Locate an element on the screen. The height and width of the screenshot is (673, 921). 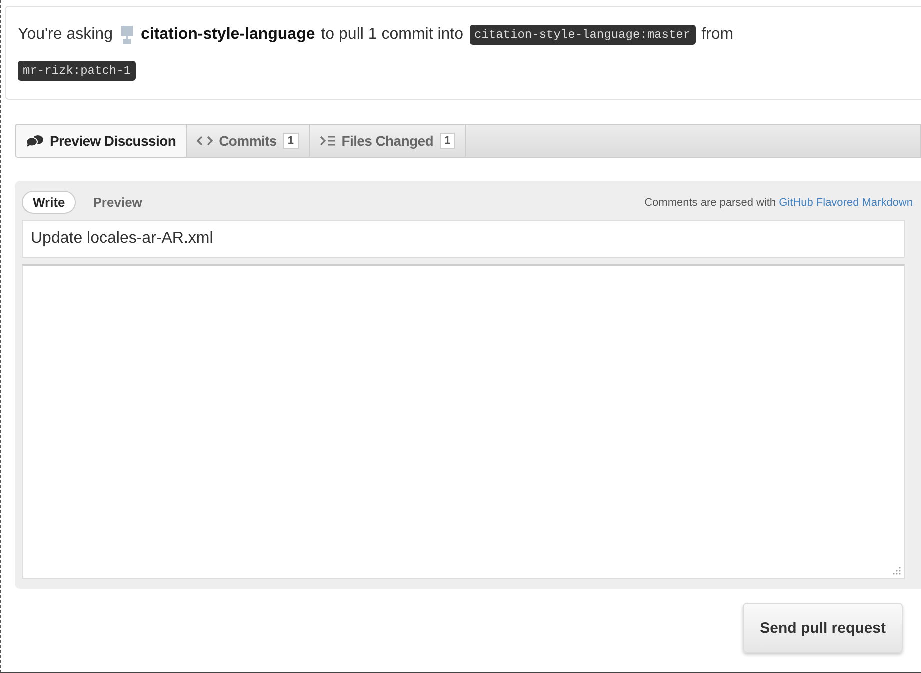
tab: Commits 1 is located at coordinates (247, 141).